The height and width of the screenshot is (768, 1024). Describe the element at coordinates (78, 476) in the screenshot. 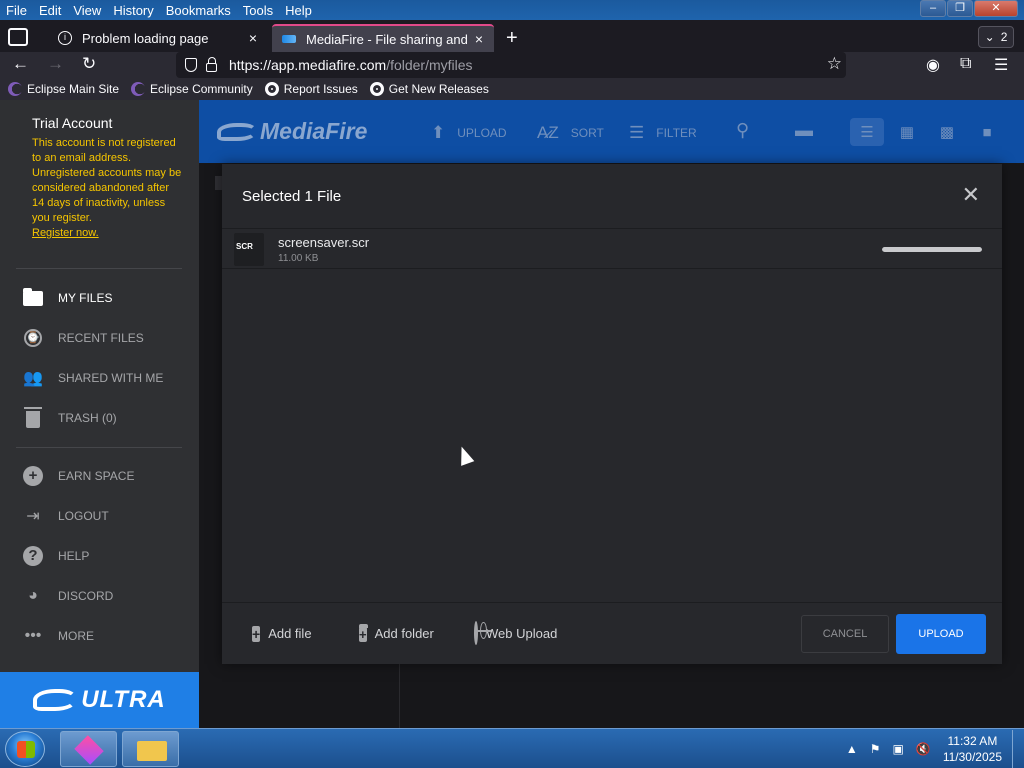

I see `sidebar-item-earn-space: + EARN SPACE` at that location.